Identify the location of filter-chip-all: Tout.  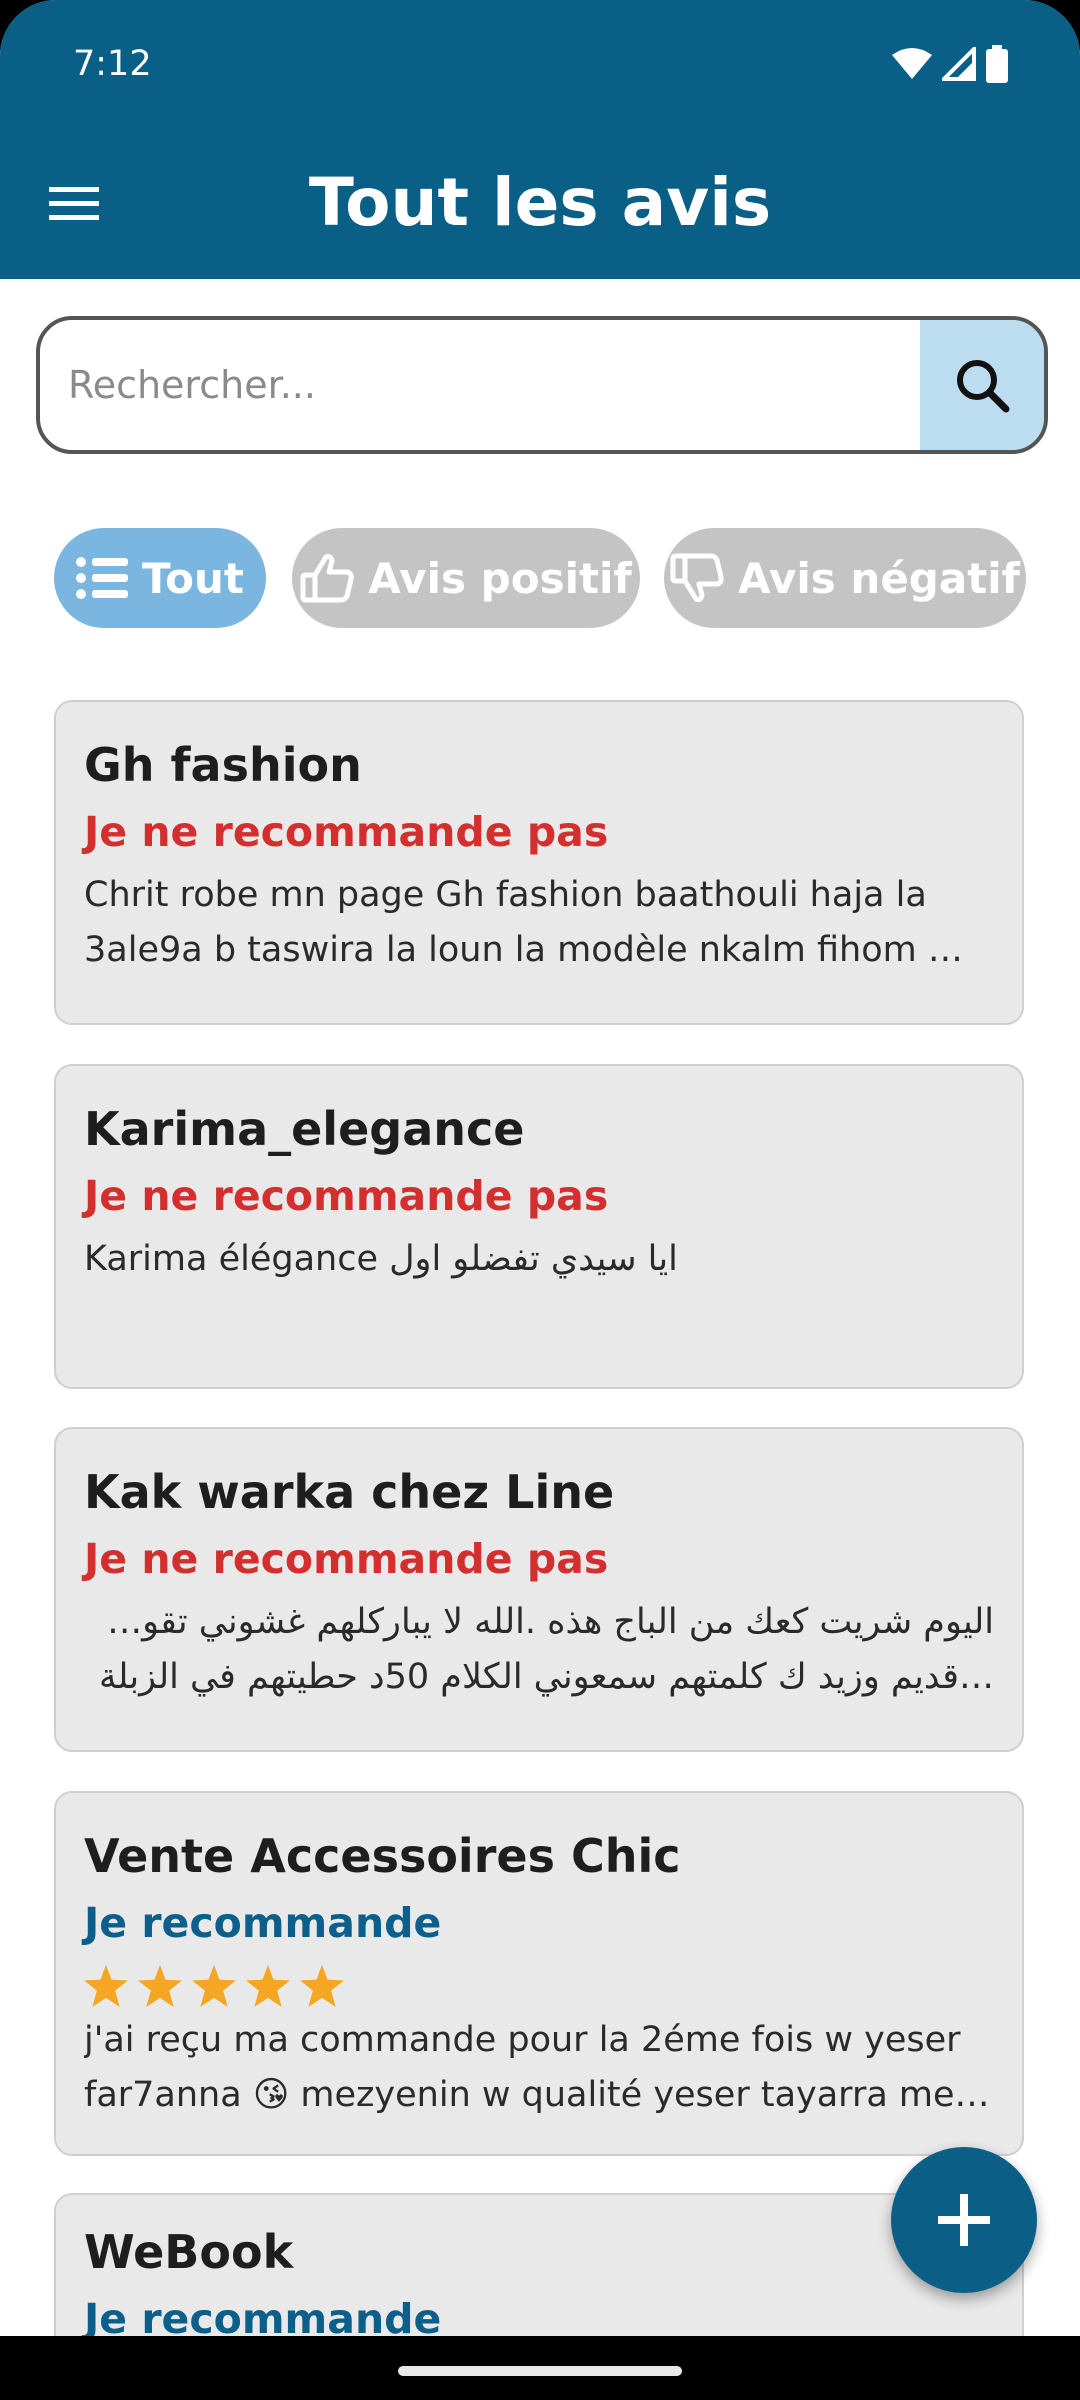
(160, 578).